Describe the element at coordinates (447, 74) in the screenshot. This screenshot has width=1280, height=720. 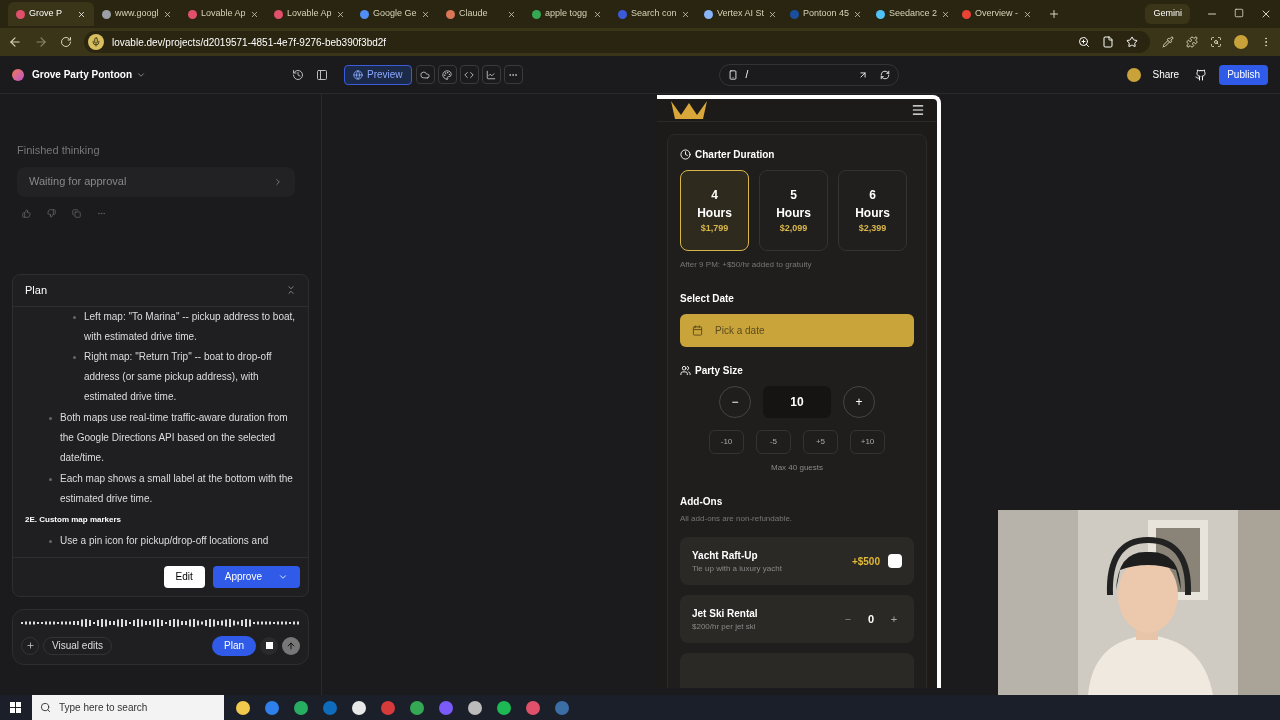
I see `palette-icon` at that location.